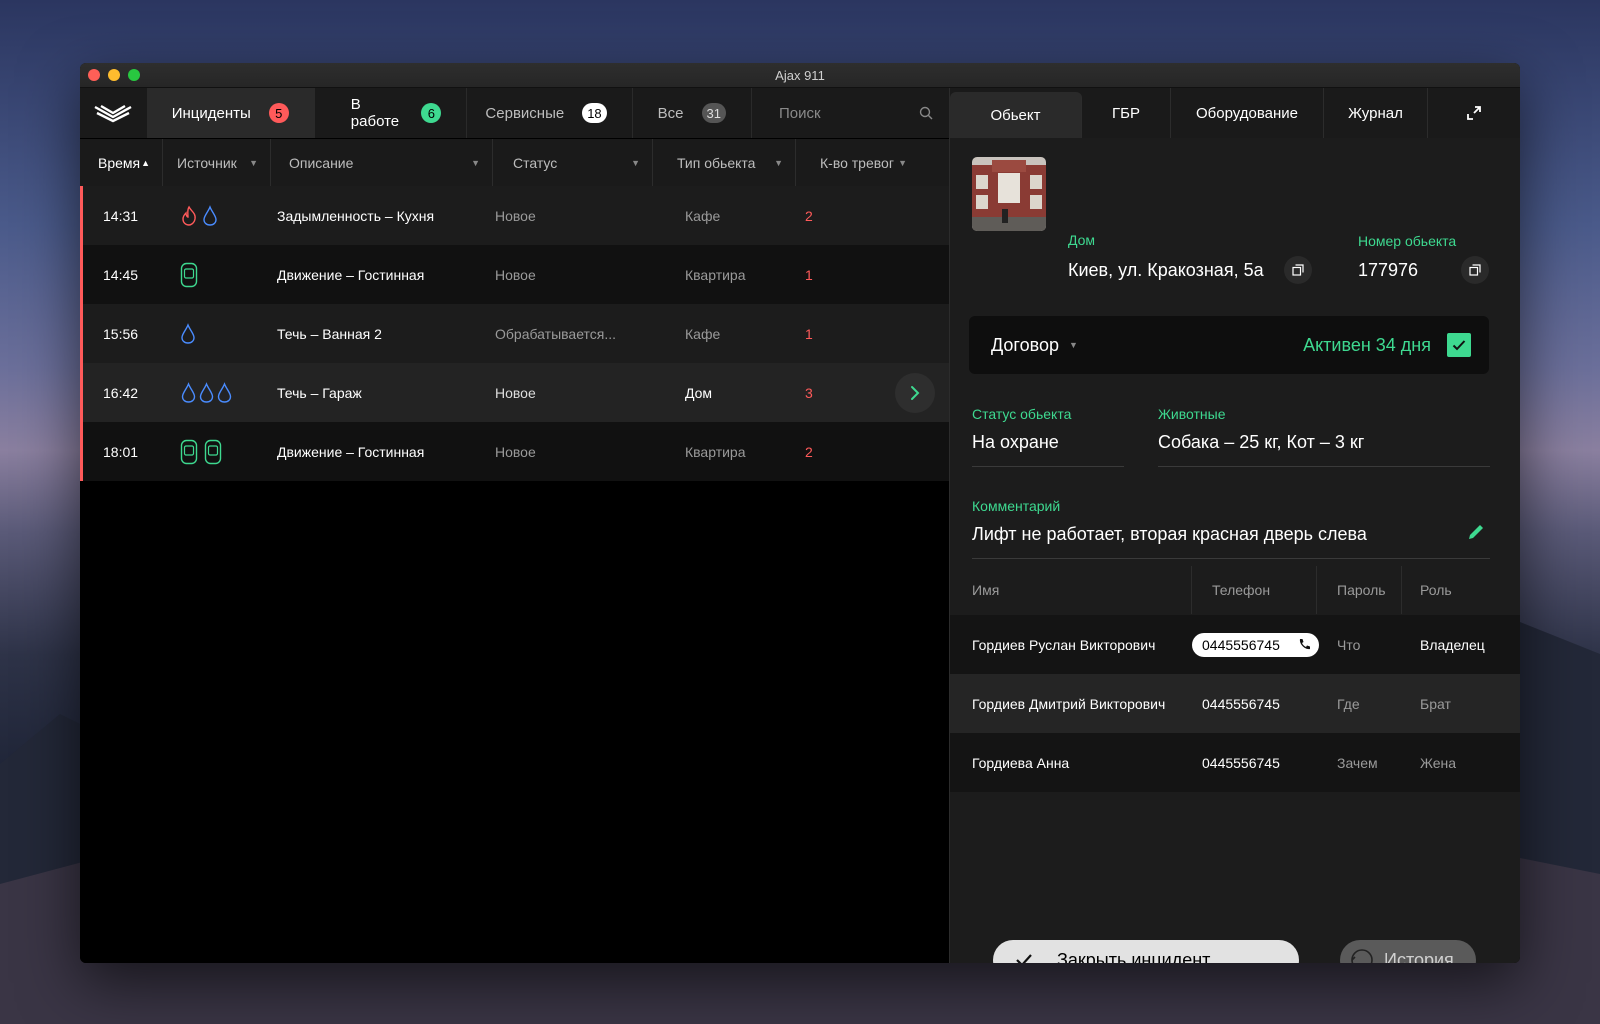 The height and width of the screenshot is (1024, 1600). I want to click on contact-password: Что, so click(1349, 644).